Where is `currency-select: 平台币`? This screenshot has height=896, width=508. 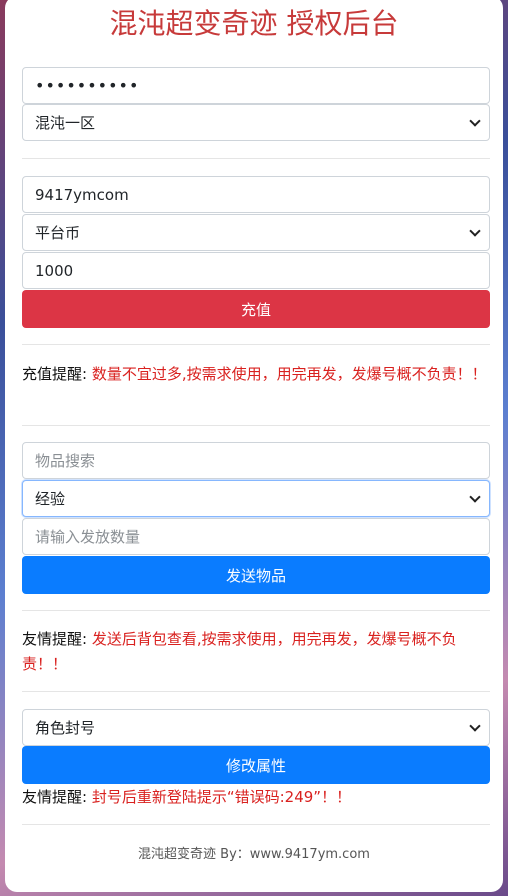
currency-select: 平台币 is located at coordinates (256, 232).